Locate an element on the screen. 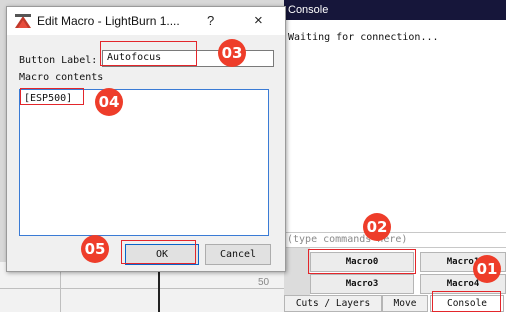  button-label-caption: Button Label: is located at coordinates (58, 60).